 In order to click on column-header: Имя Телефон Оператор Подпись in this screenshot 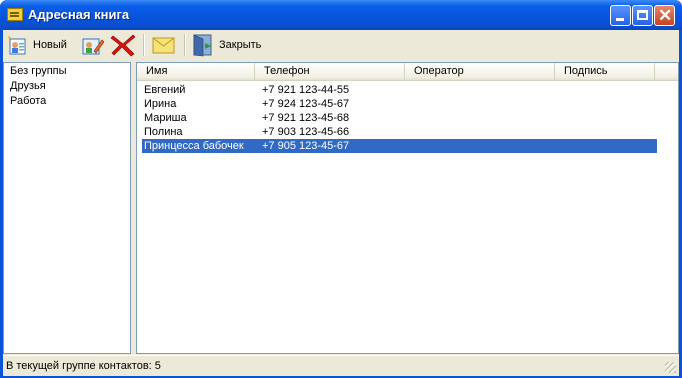, I will do `click(407, 72)`.